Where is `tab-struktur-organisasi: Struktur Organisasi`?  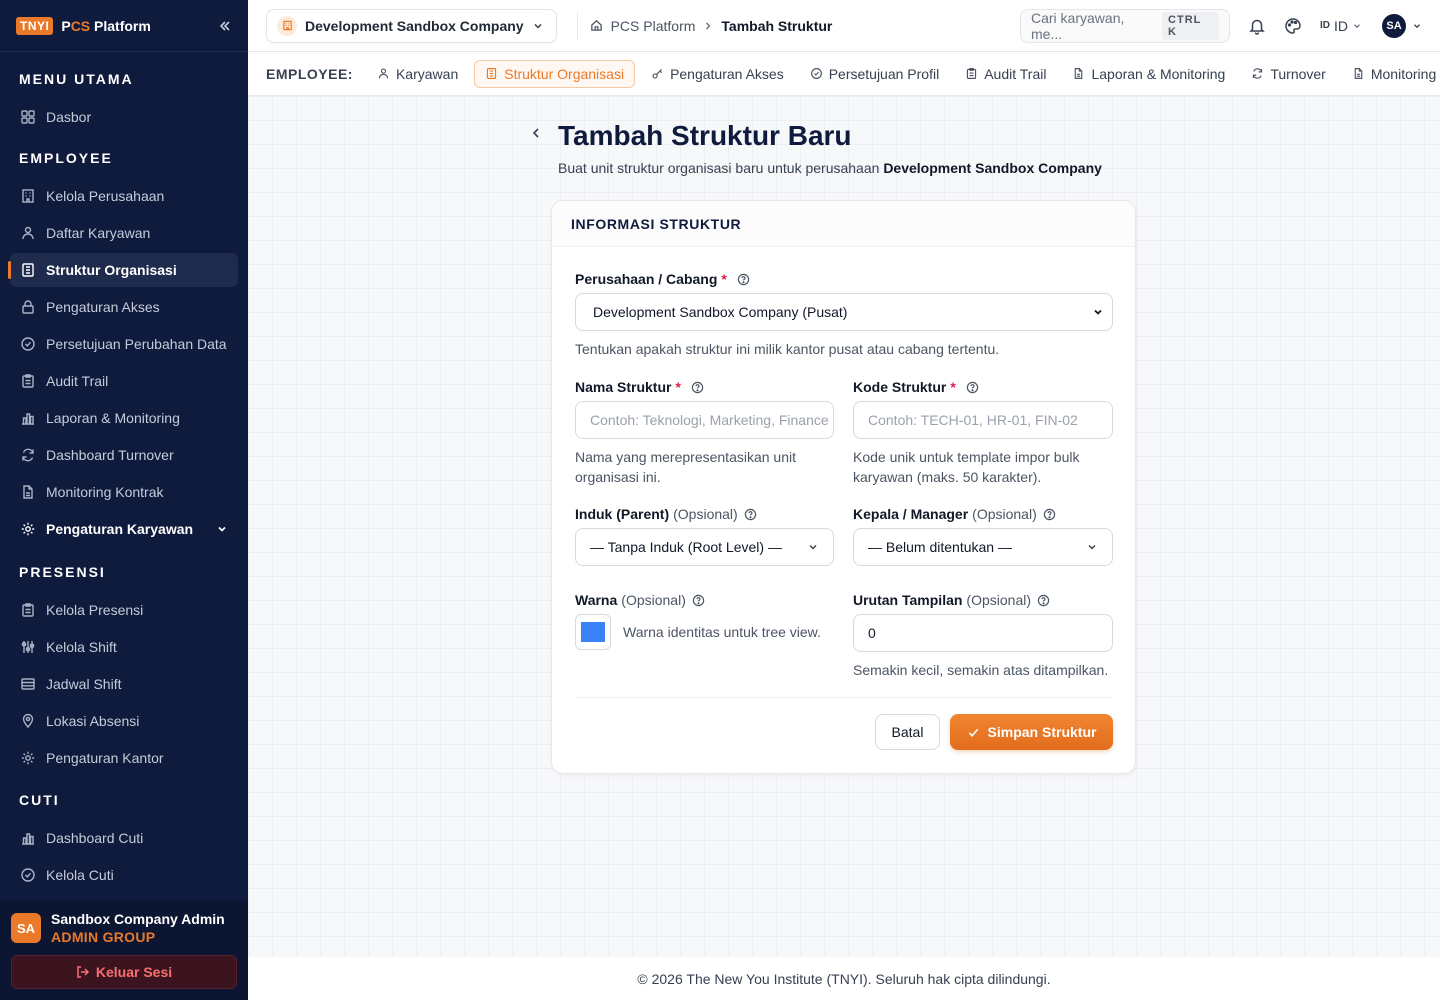
tab-struktur-organisasi: Struktur Organisasi is located at coordinates (555, 73).